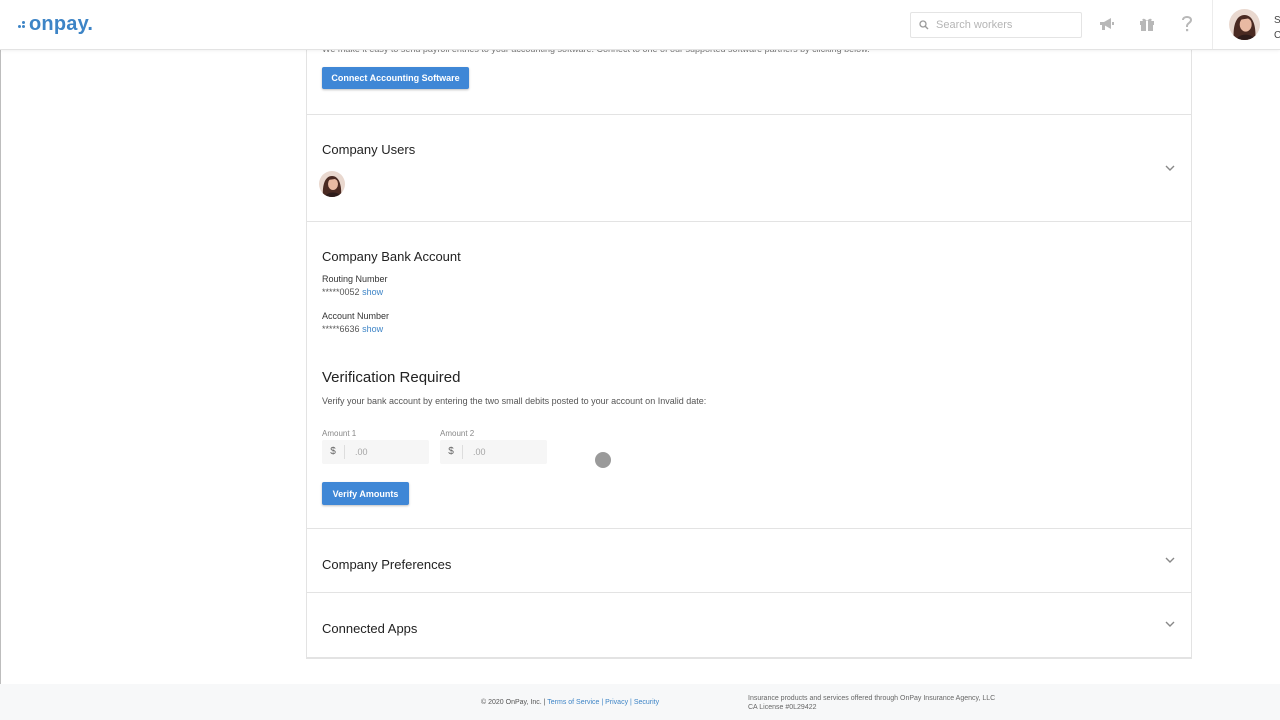  Describe the element at coordinates (355, 279) in the screenshot. I see `routing-number-label: Routing Number` at that location.